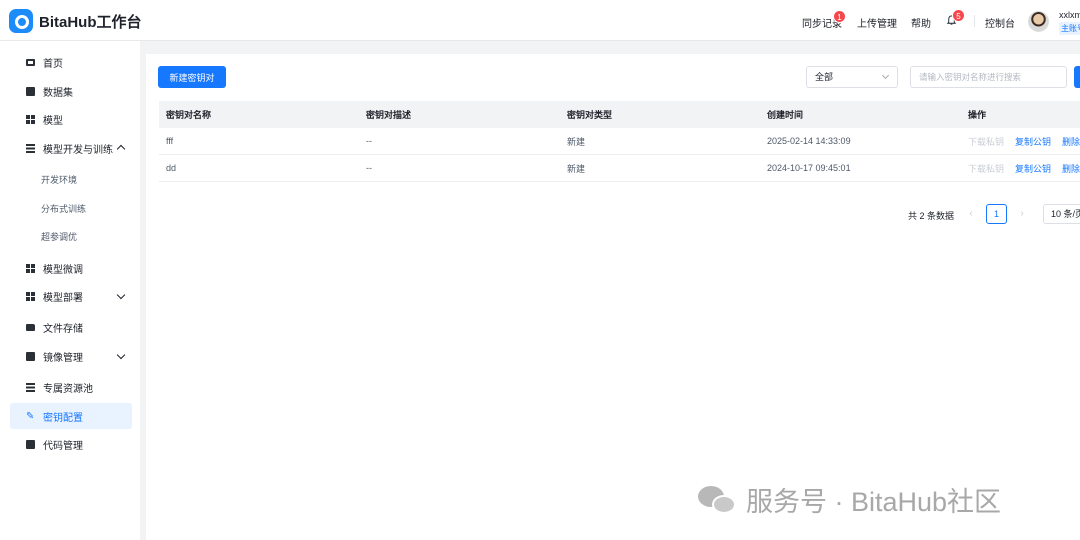  Describe the element at coordinates (974, 21) in the screenshot. I see `header-divider` at that location.